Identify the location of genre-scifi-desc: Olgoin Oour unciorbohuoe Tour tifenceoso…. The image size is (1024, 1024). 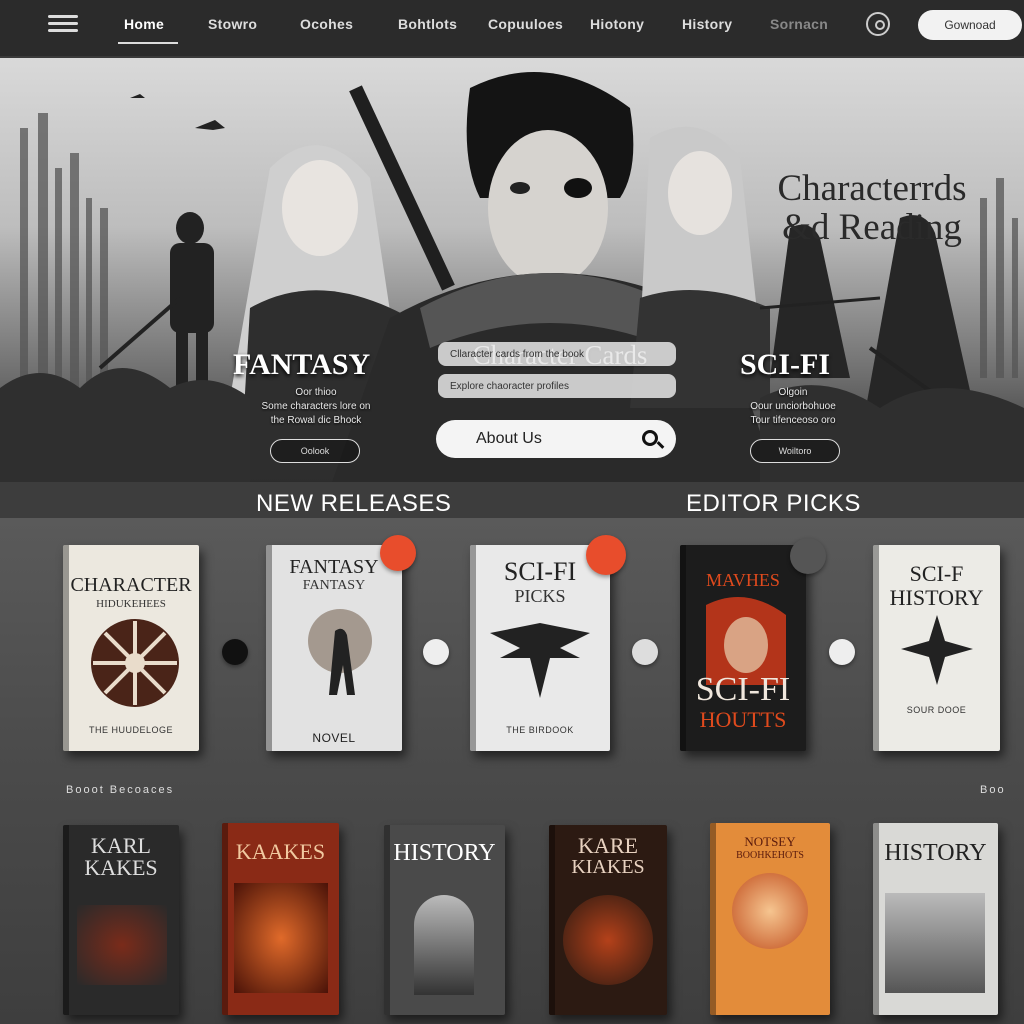
(793, 406).